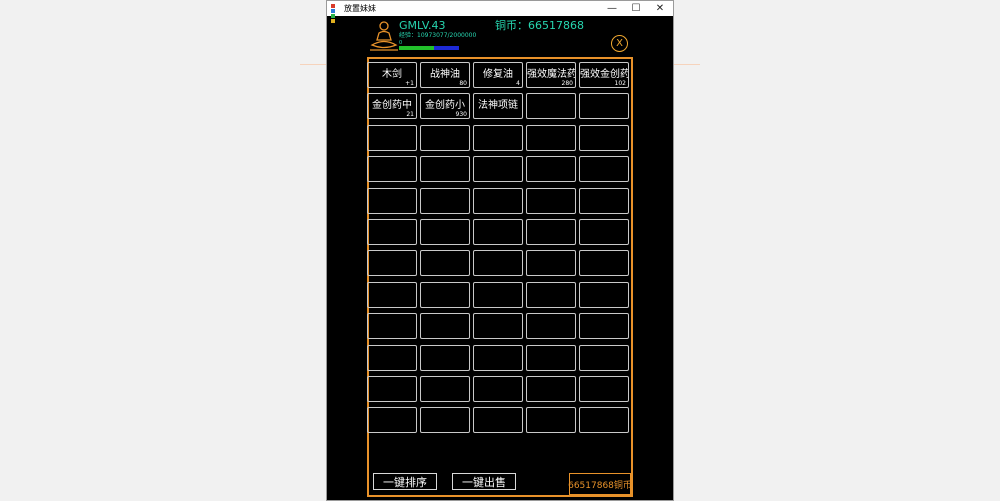 The width and height of the screenshot is (1000, 501). I want to click on bag-slot: 修复油 4, so click(498, 75).